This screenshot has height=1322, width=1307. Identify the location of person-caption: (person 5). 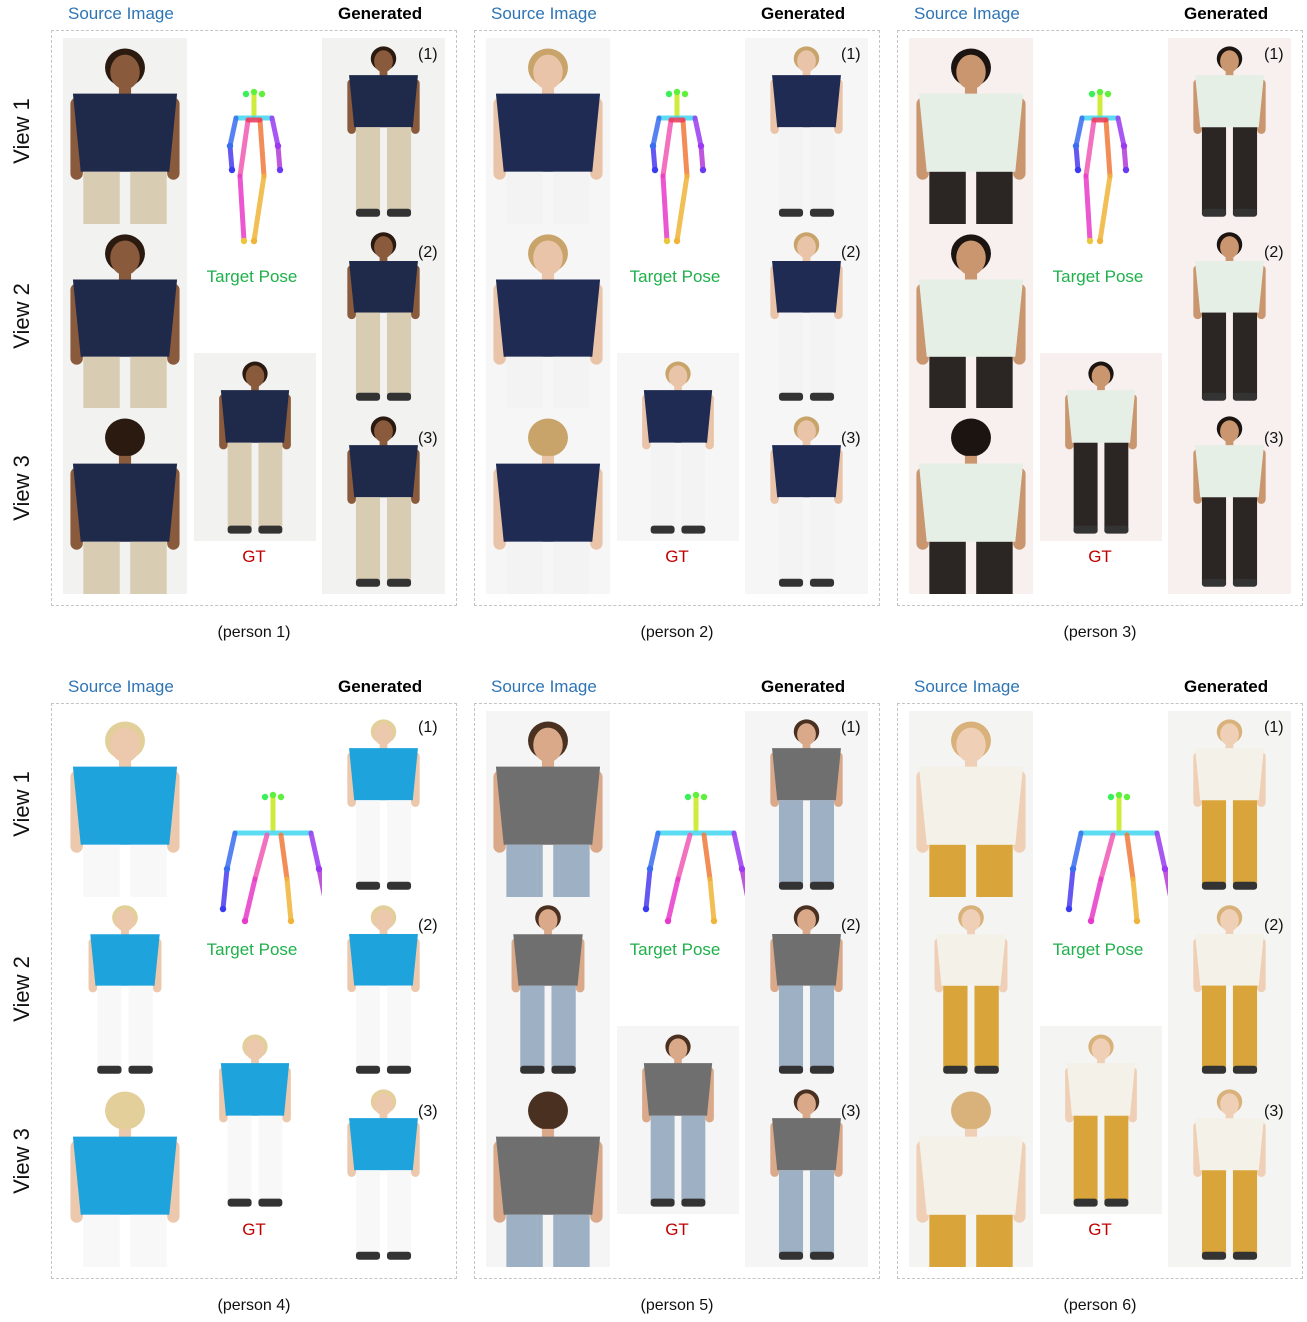
(677, 1305).